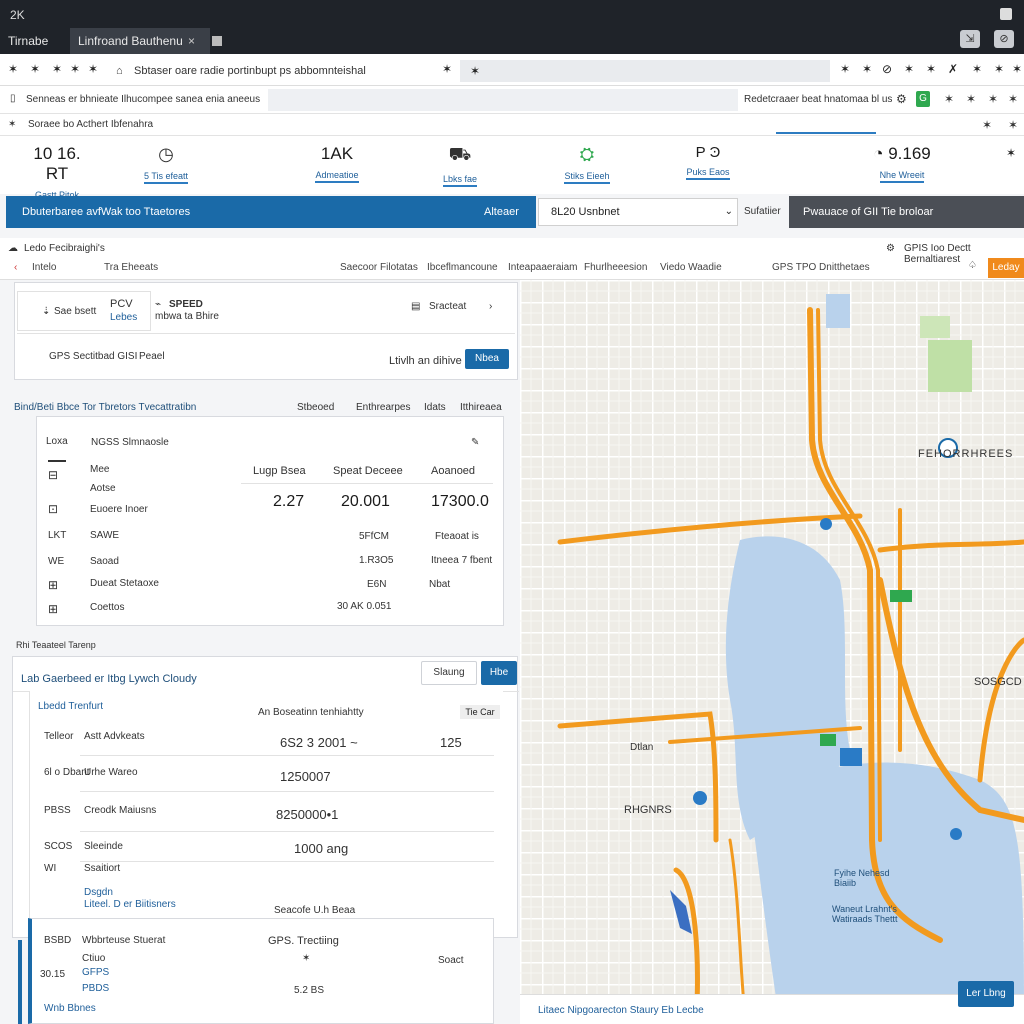  Describe the element at coordinates (838, 311) in the screenshot. I see `water-lake` at that location.